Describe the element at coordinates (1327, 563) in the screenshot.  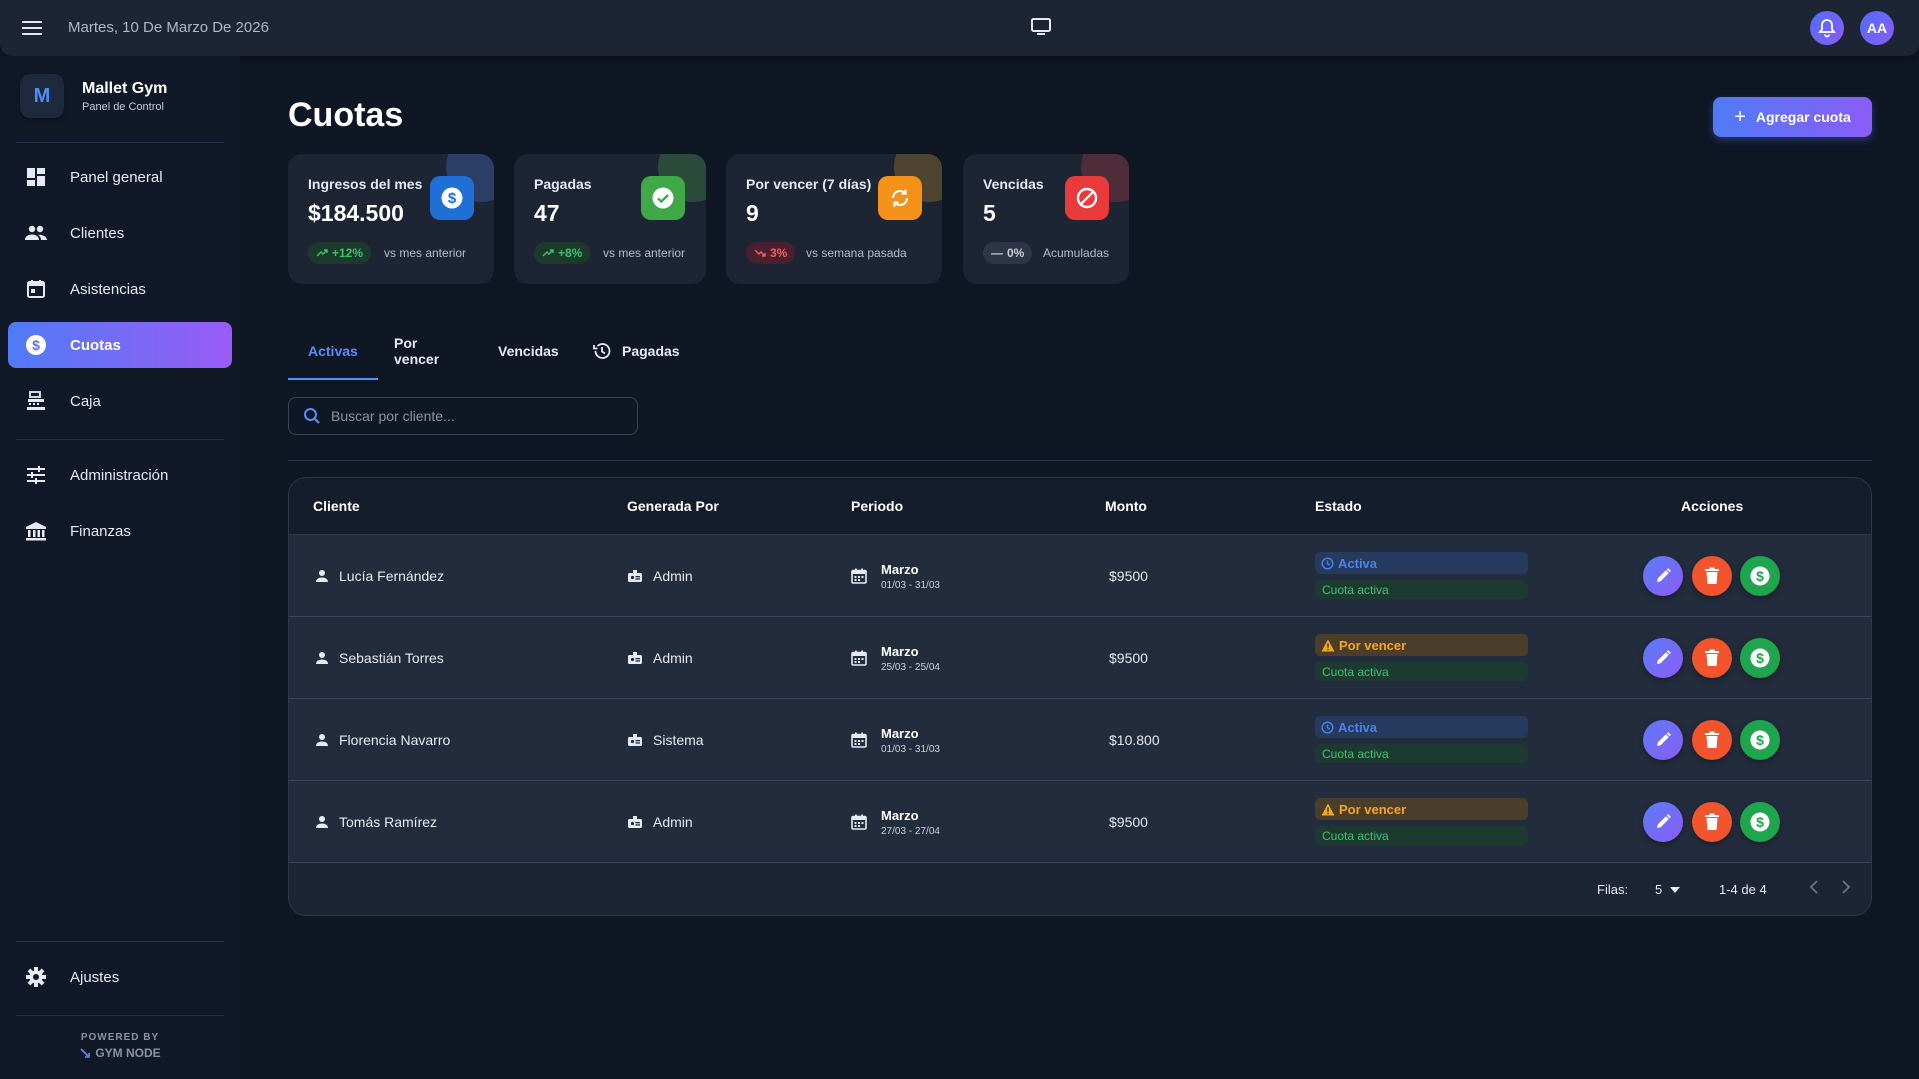
I see `clock-icon` at that location.